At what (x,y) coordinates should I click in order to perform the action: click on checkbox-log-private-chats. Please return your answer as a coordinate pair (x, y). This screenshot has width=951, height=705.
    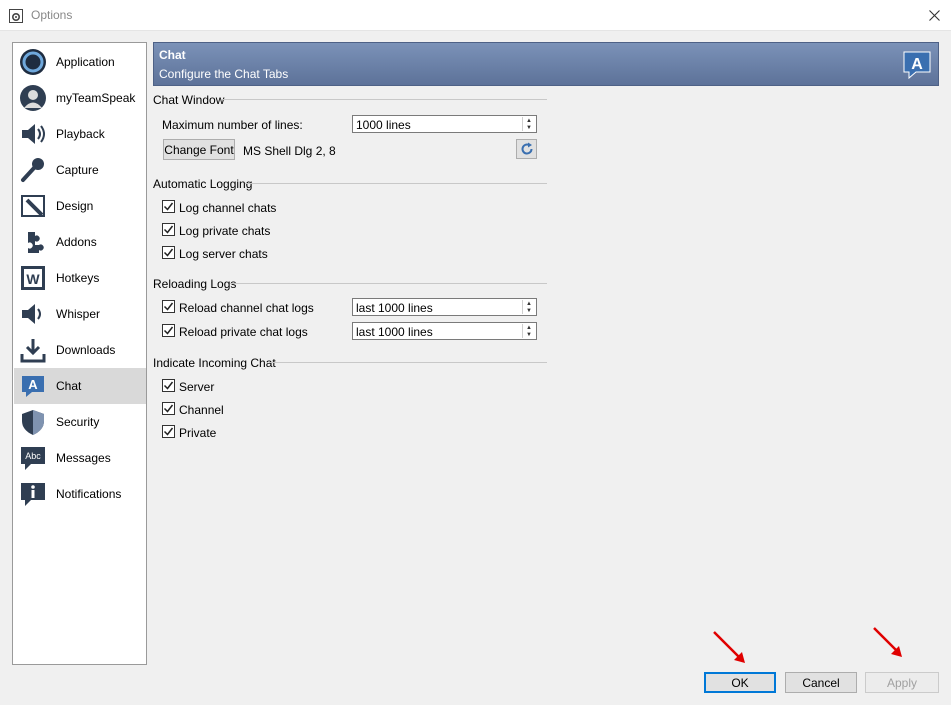
    Looking at the image, I should click on (168, 229).